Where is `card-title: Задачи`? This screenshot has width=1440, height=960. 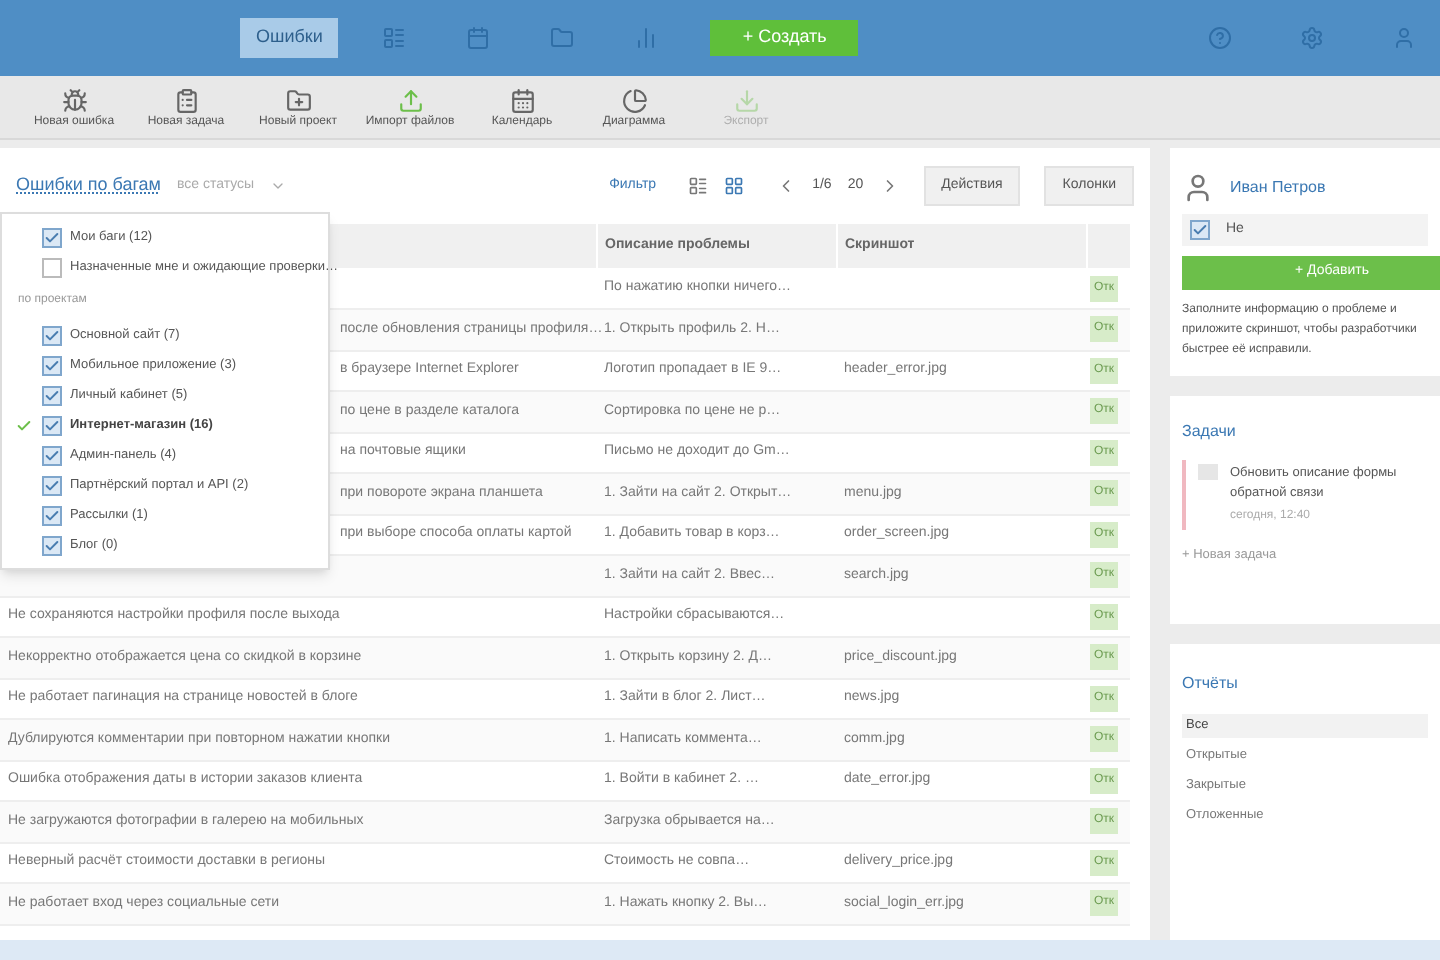 card-title: Задачи is located at coordinates (1210, 432).